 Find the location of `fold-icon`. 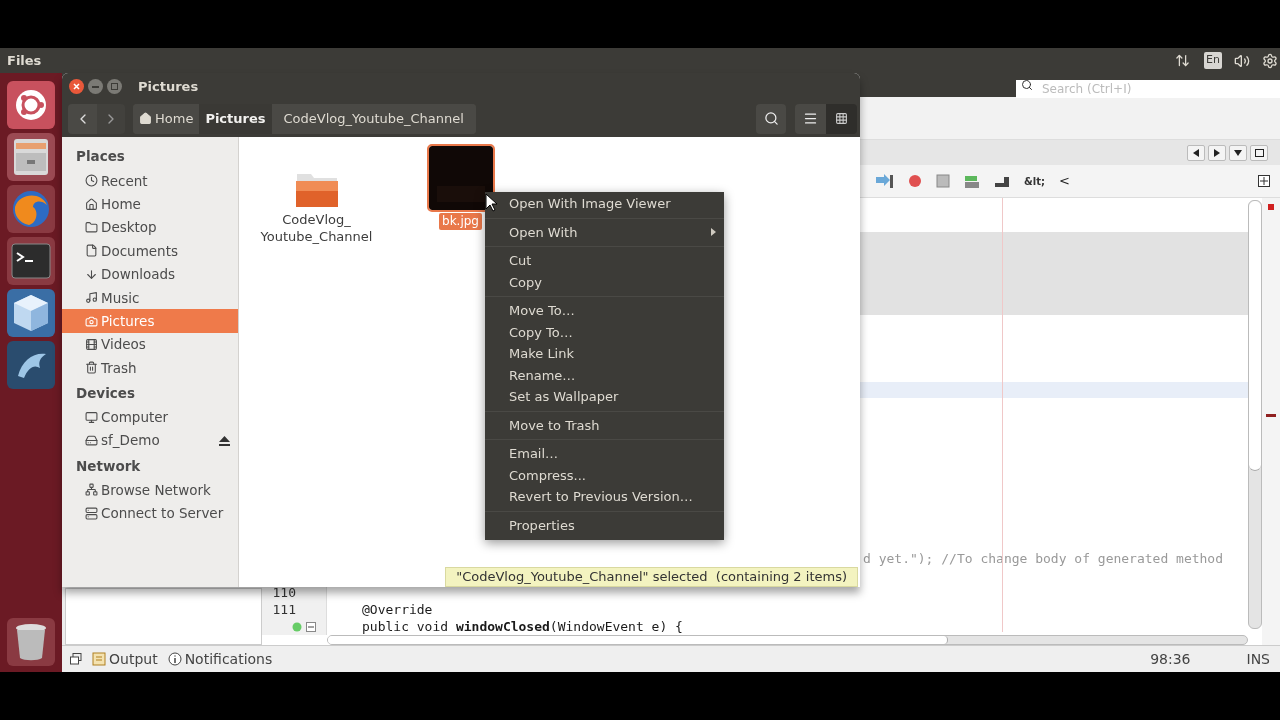

fold-icon is located at coordinates (311, 626).